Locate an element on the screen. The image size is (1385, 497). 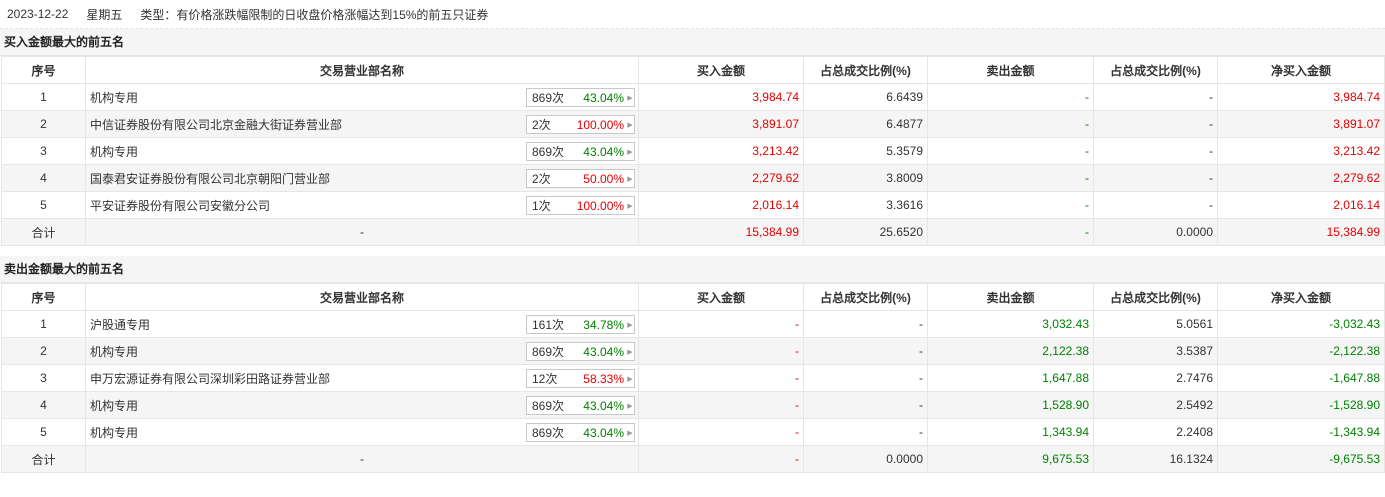
buy-amount: 2,016.14 is located at coordinates (721, 205).